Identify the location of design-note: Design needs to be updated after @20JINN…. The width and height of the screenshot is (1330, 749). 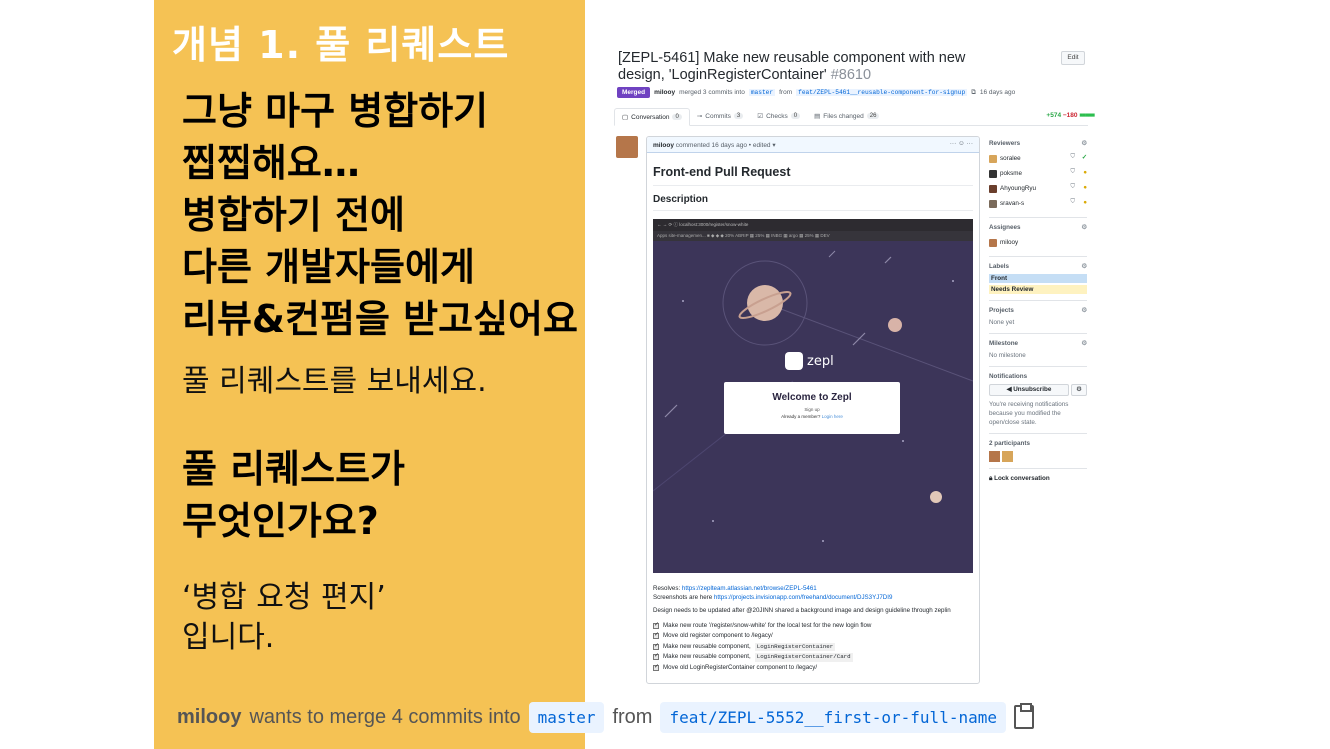
(802, 610).